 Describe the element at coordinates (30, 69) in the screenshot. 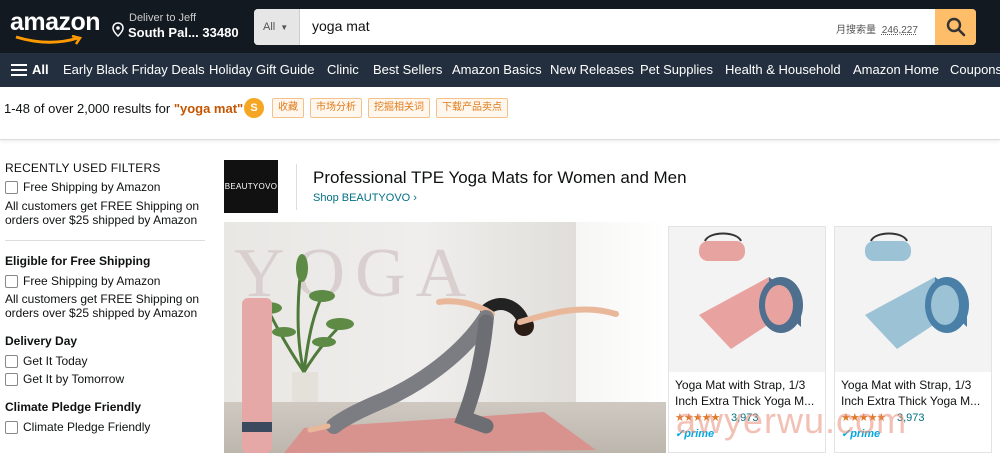

I see `all-menu-button: All` at that location.